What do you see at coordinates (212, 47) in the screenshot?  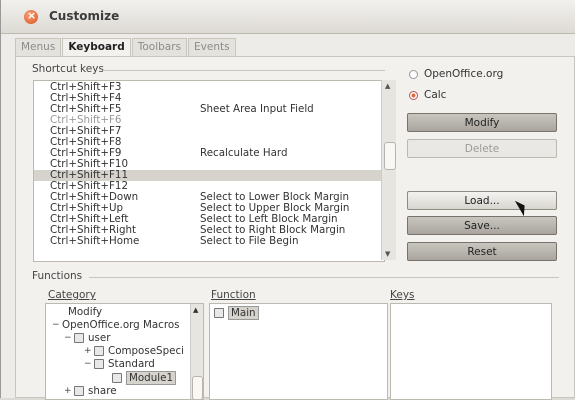 I see `tab-events: Events` at bounding box center [212, 47].